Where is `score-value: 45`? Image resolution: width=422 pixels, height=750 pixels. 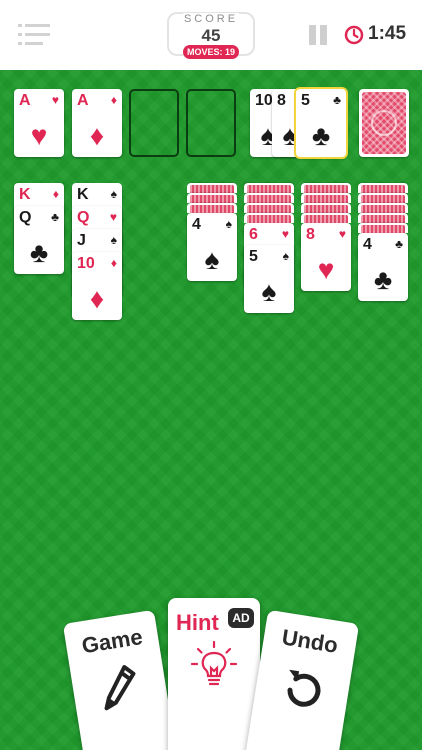
score-value: 45 is located at coordinates (211, 35).